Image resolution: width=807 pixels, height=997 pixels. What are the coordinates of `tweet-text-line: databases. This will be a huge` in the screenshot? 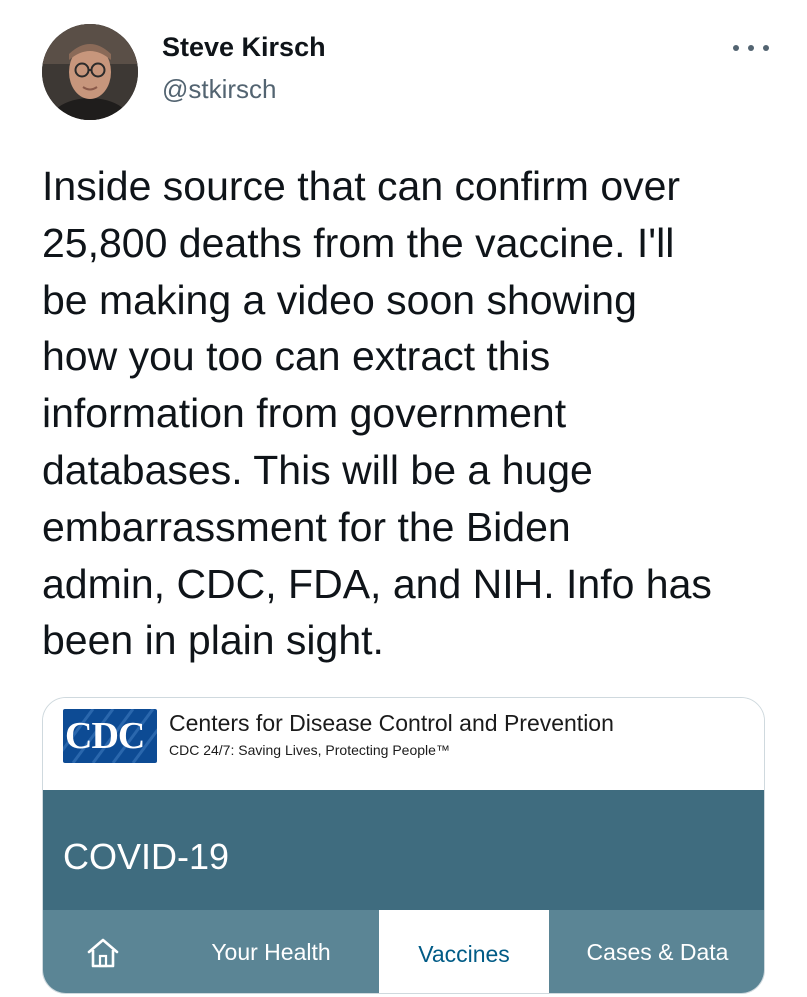 It's located at (317, 469).